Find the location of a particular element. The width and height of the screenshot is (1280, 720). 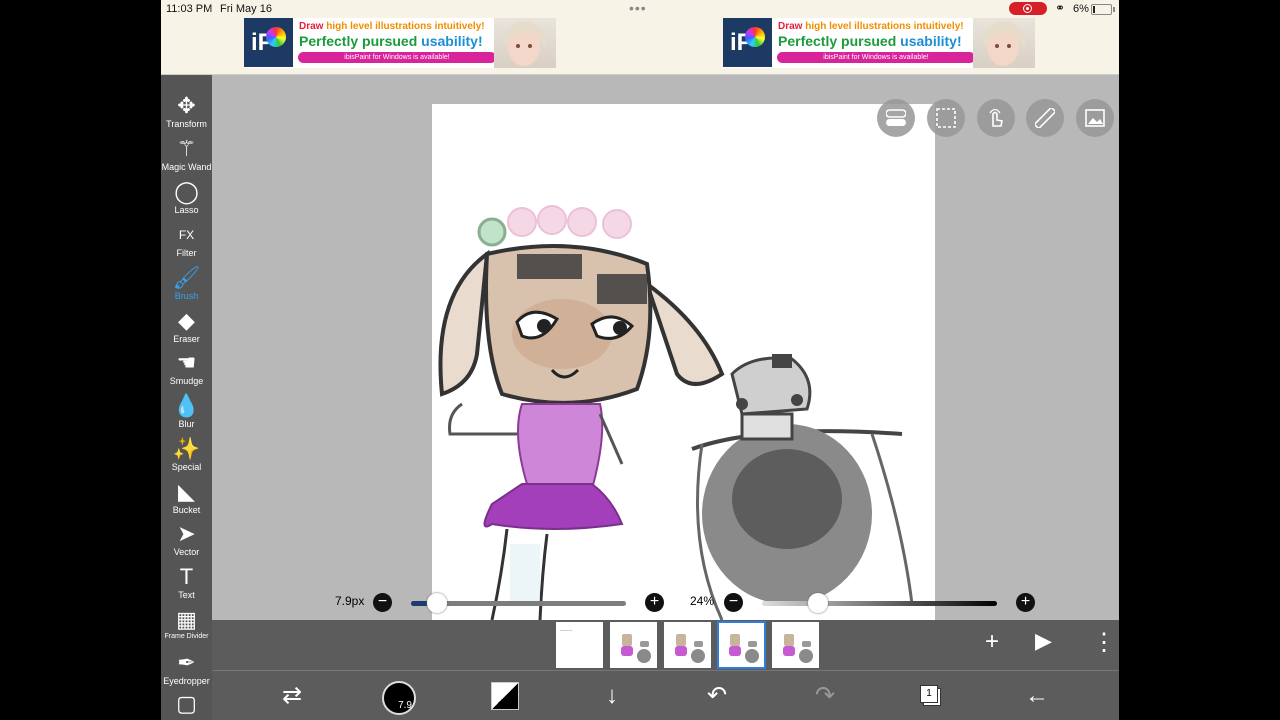

selection-rect-icon is located at coordinates (946, 118).